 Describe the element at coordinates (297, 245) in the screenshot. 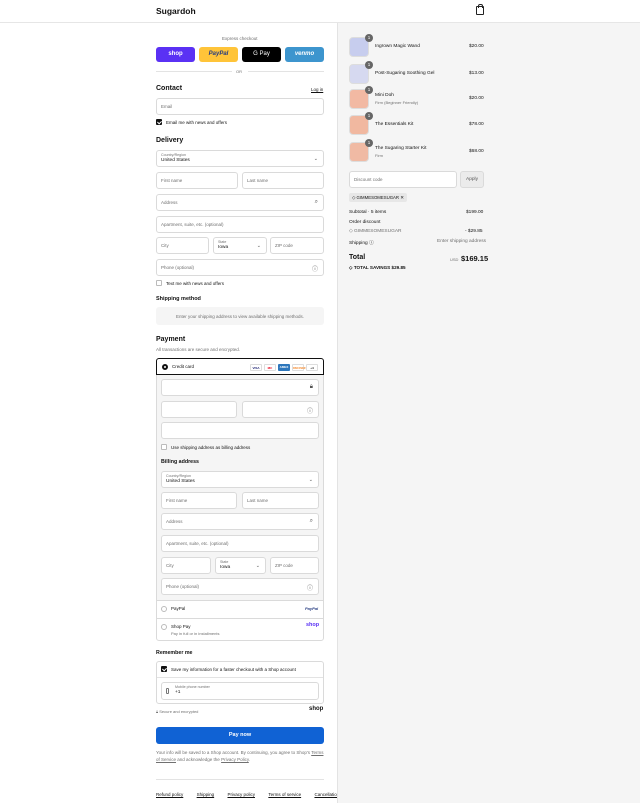

I see `zip-field: ZIP code` at that location.